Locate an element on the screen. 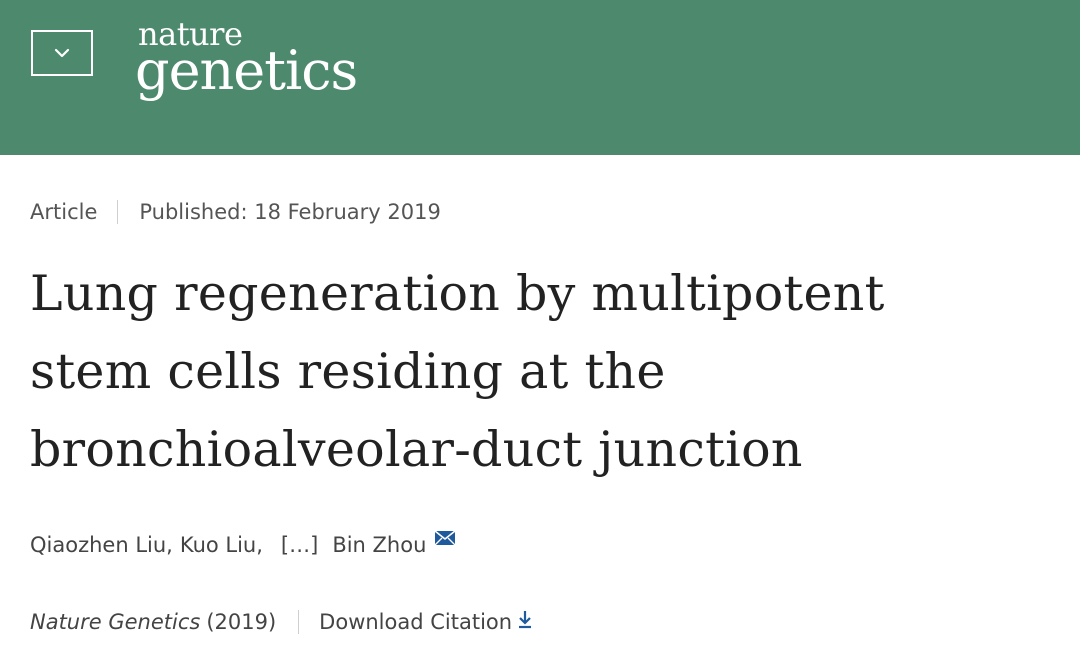  logo-bottom-text: genetics is located at coordinates (246, 70).